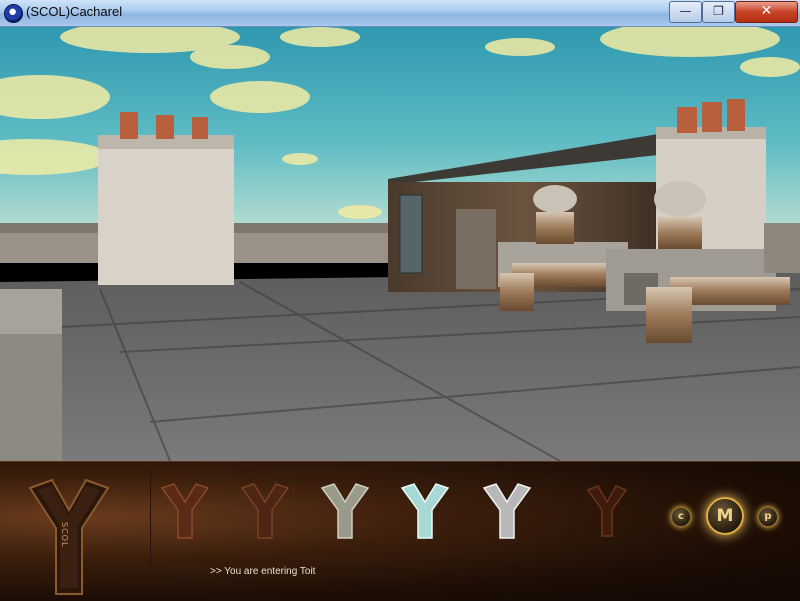 This screenshot has height=601, width=800. Describe the element at coordinates (13, 13) in the screenshot. I see `scol-app-icon` at that location.